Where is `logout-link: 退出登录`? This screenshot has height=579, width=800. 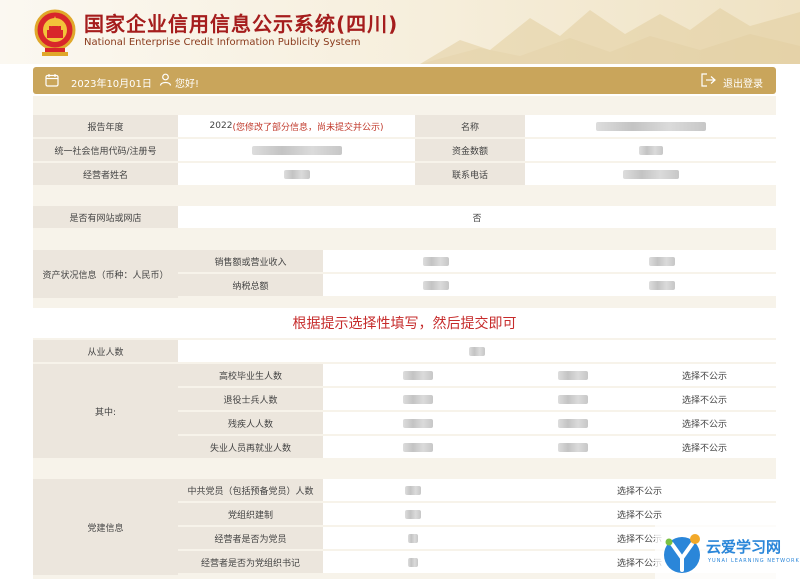
logout-link: 退出登录 is located at coordinates (743, 82).